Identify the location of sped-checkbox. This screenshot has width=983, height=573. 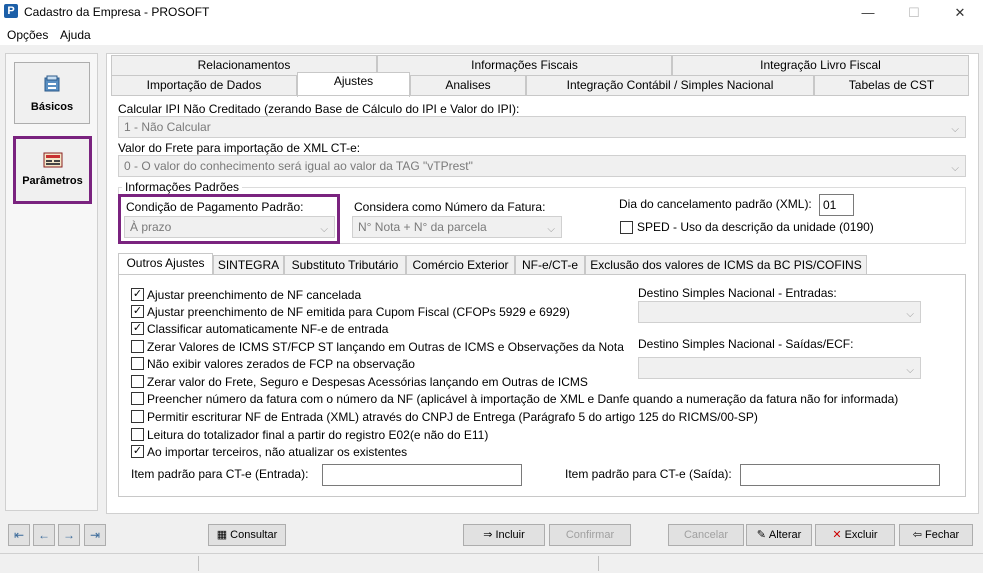
(626, 227).